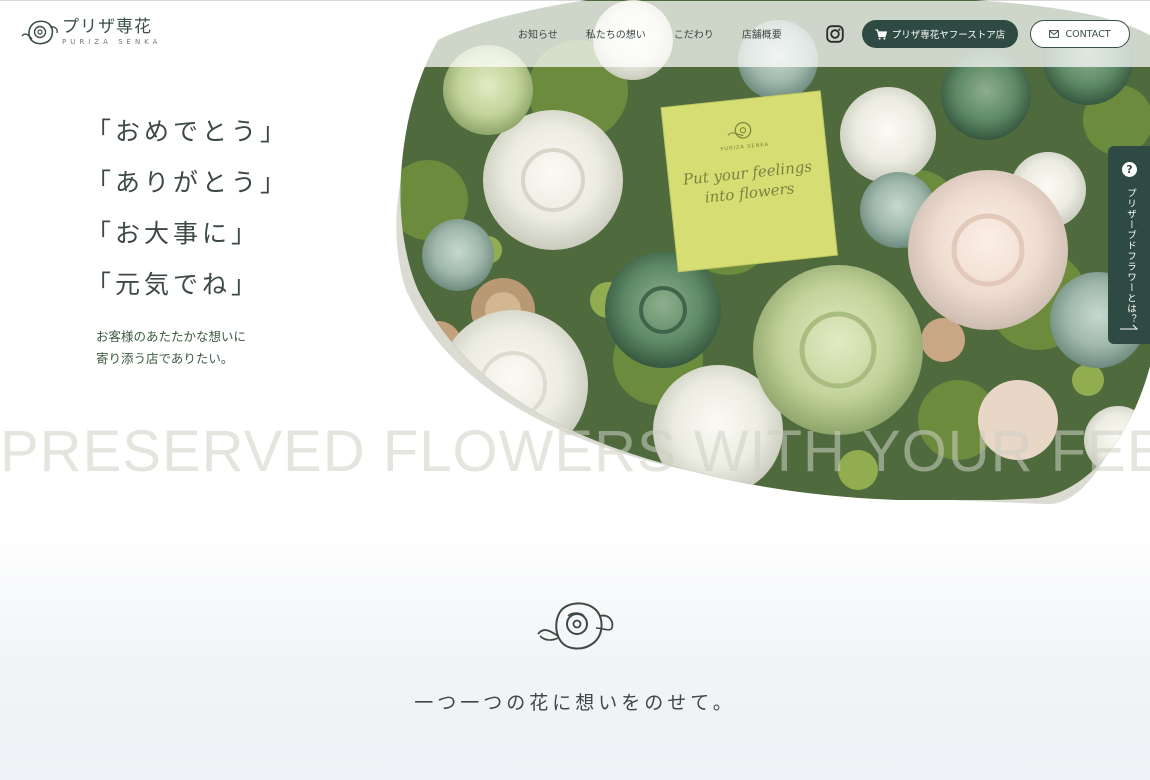 The width and height of the screenshot is (1150, 780). What do you see at coordinates (881, 34) in the screenshot?
I see `cart-icon` at bounding box center [881, 34].